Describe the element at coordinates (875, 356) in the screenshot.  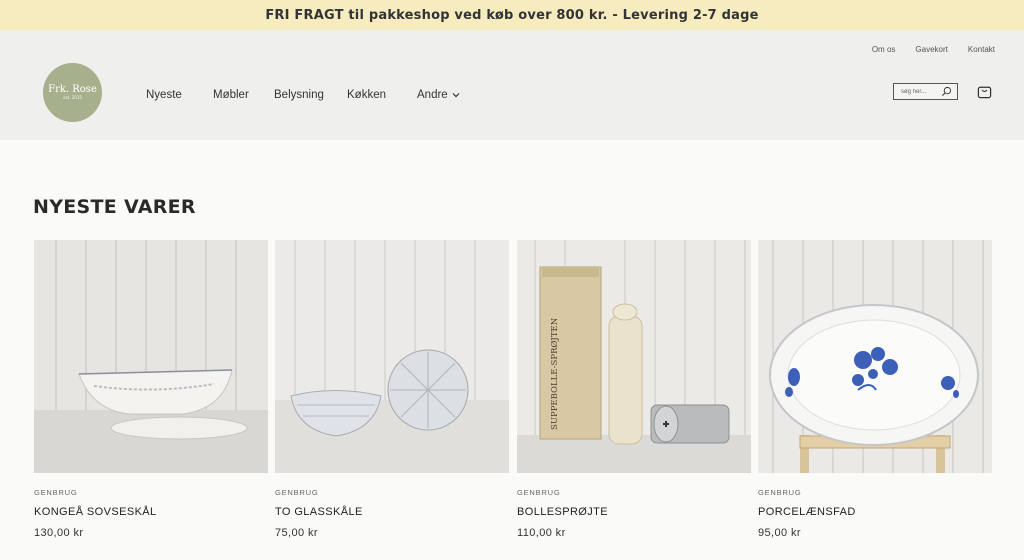
I see `product-image-porcelain-dish` at that location.